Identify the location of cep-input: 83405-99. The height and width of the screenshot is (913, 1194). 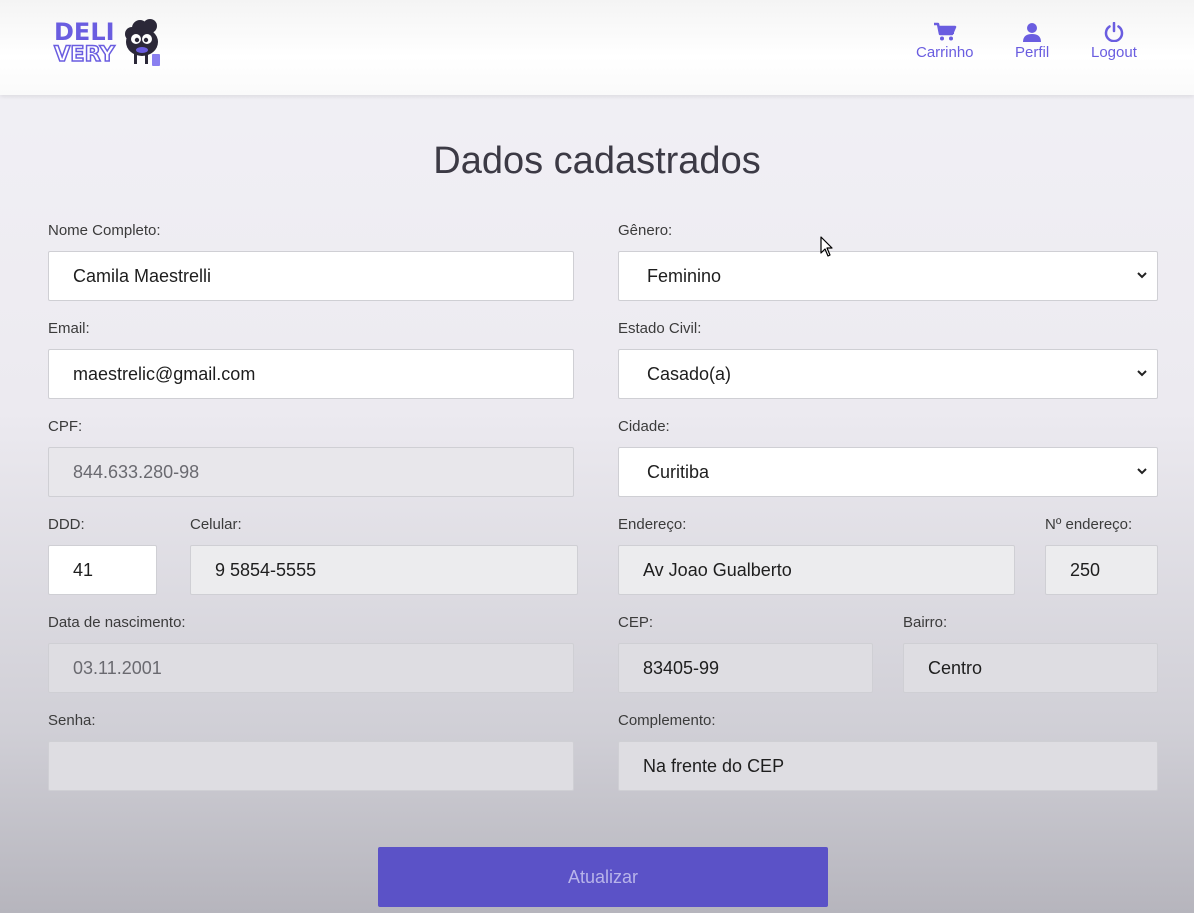
(745, 668).